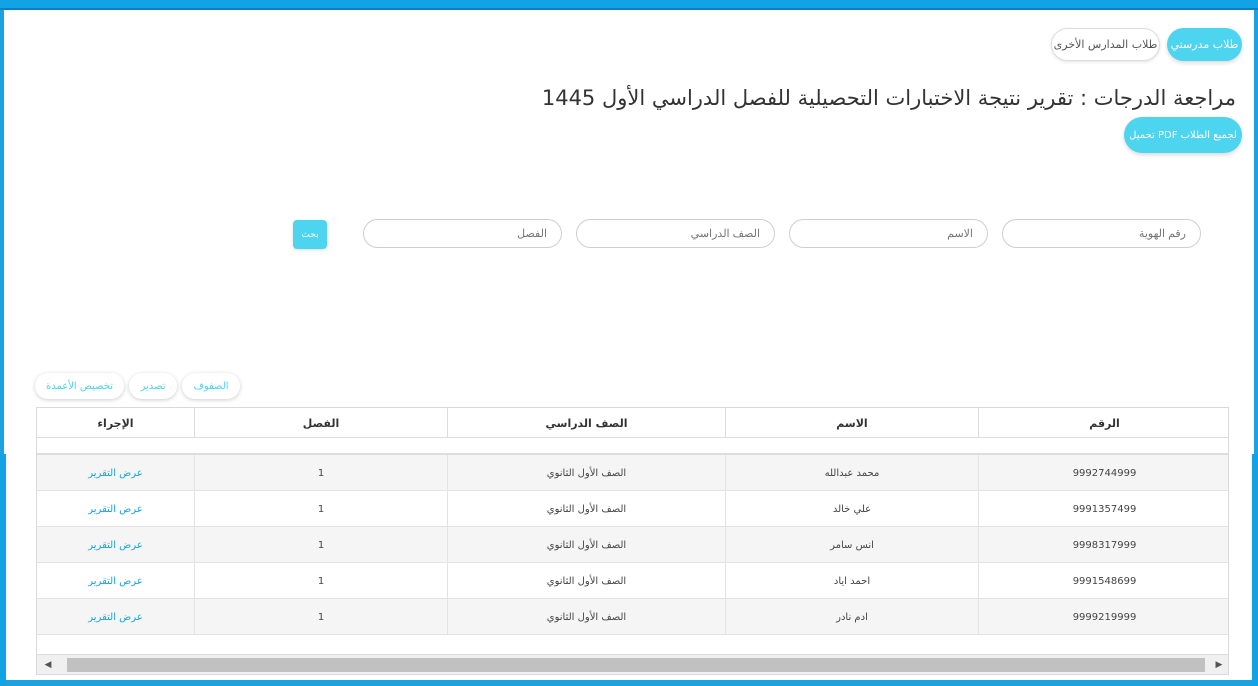 This screenshot has height=686, width=1258. What do you see at coordinates (1255, 570) in the screenshot?
I see `right-edge` at bounding box center [1255, 570].